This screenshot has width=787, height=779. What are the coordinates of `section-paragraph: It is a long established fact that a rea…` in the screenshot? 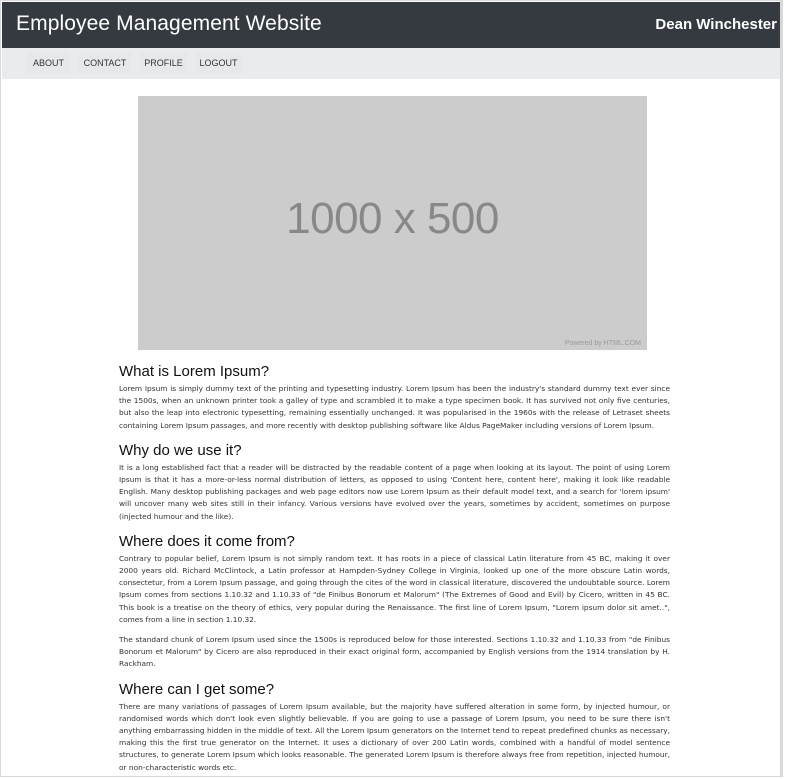 It's located at (394, 491).